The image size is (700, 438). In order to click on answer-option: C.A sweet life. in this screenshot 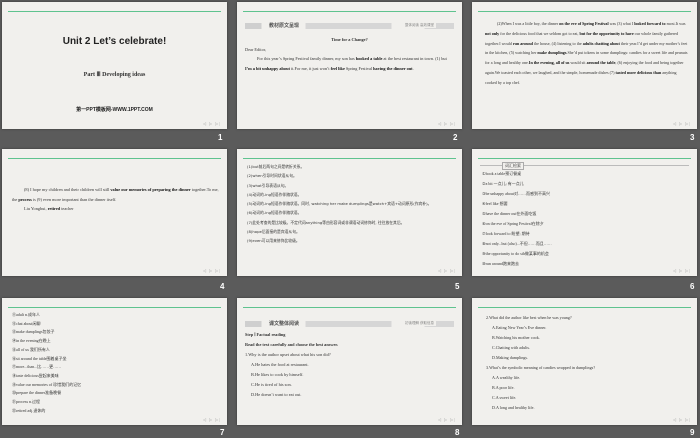, I will do `click(504, 397)`.